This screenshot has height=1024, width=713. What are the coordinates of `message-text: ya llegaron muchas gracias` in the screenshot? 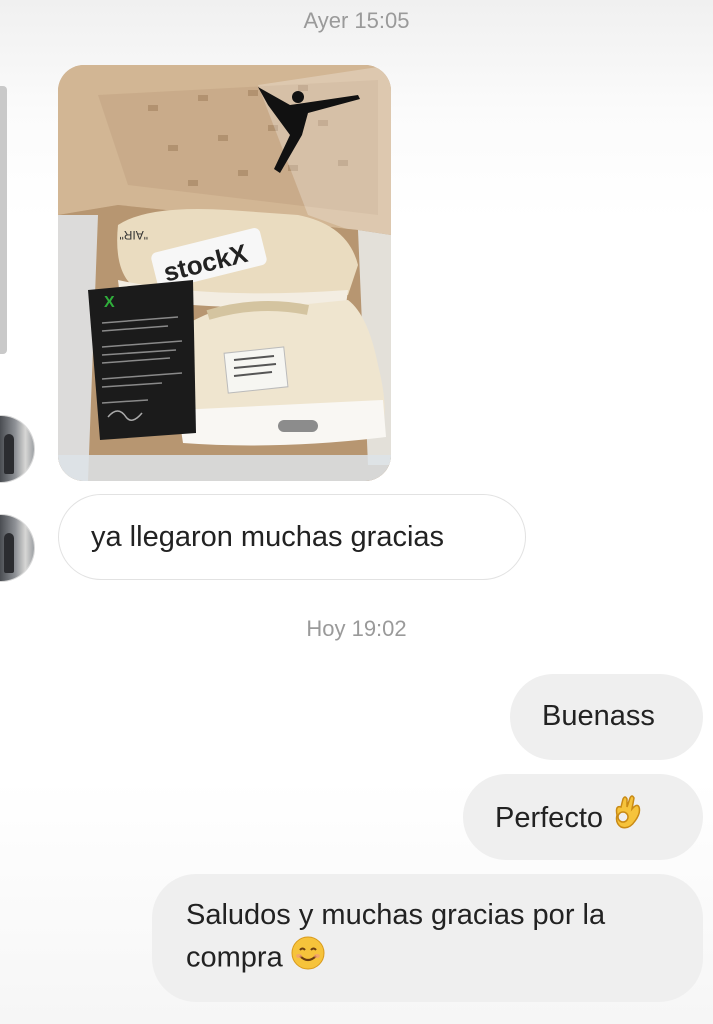 It's located at (268, 537).